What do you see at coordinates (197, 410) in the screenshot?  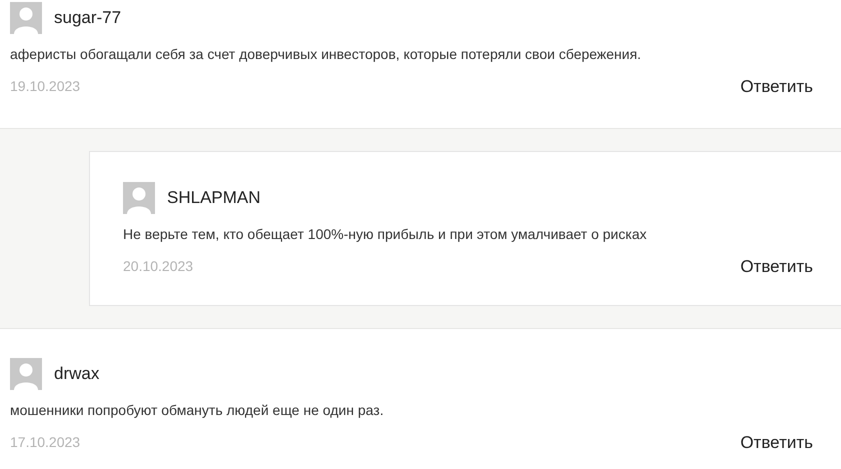 I see `comment-text: мошенники попробуют обмануть людей еще не один раз.` at bounding box center [197, 410].